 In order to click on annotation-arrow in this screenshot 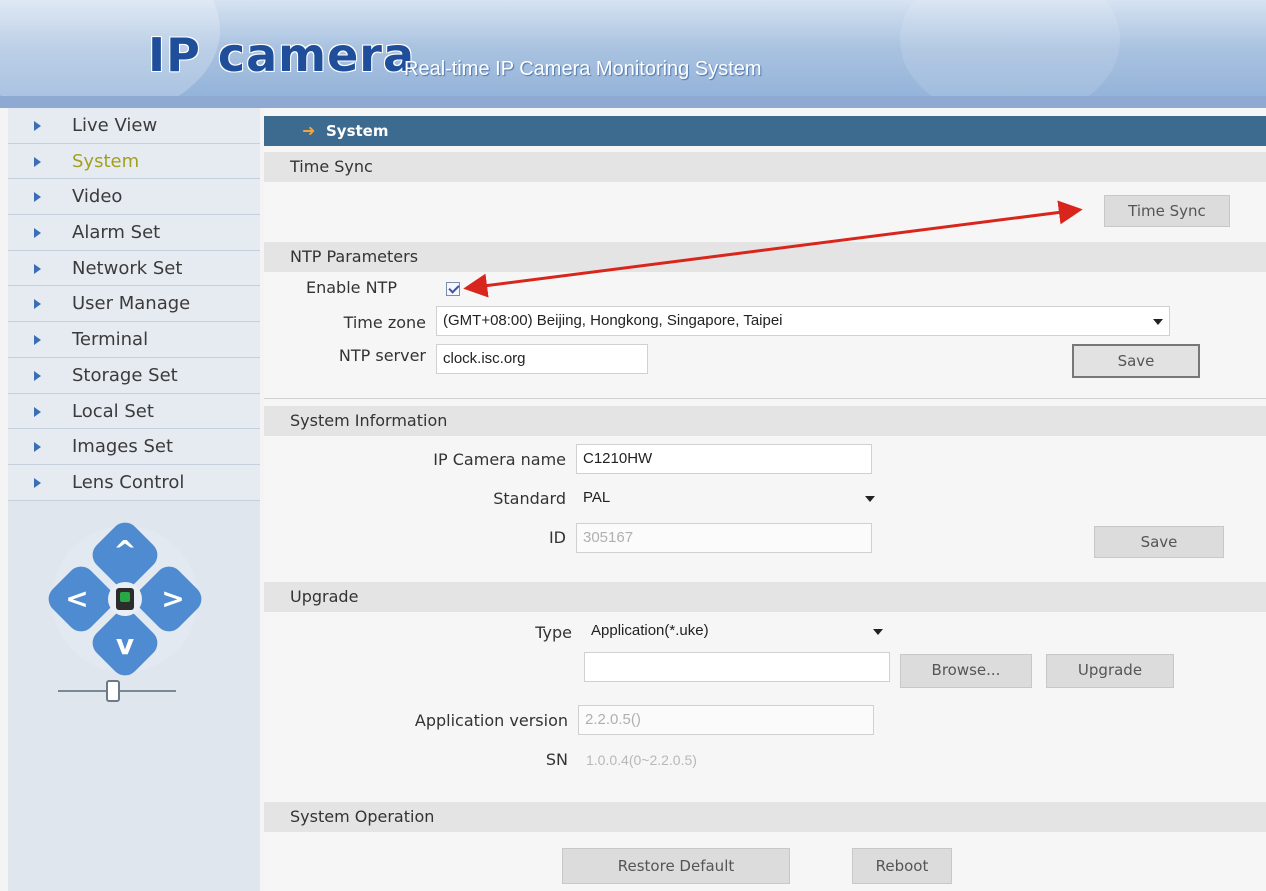, I will do `click(773, 249)`.